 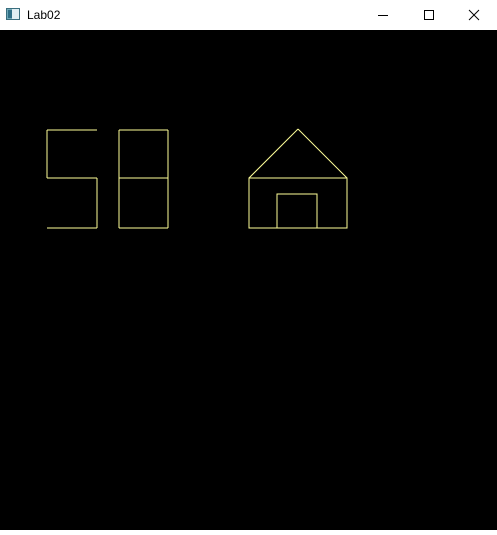 I want to click on close-button, so click(x=474, y=15).